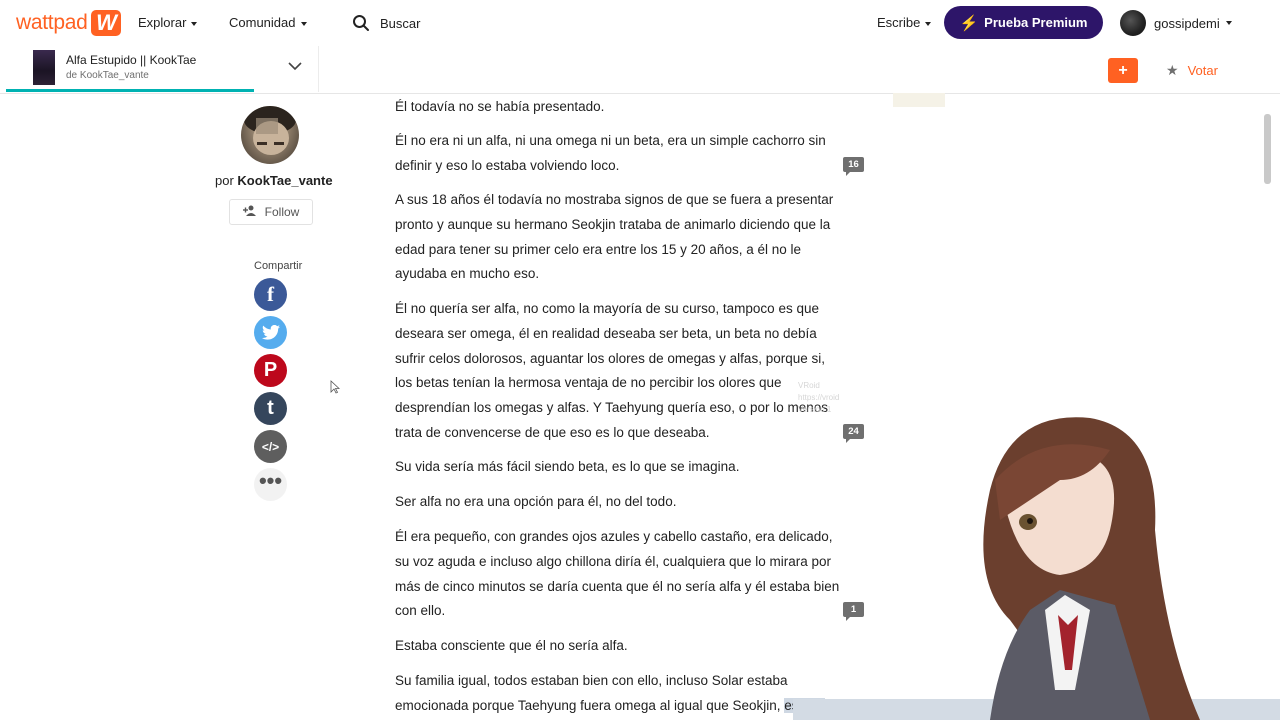 The image size is (1280, 720). I want to click on scrollbar-thumb, so click(1267, 149).